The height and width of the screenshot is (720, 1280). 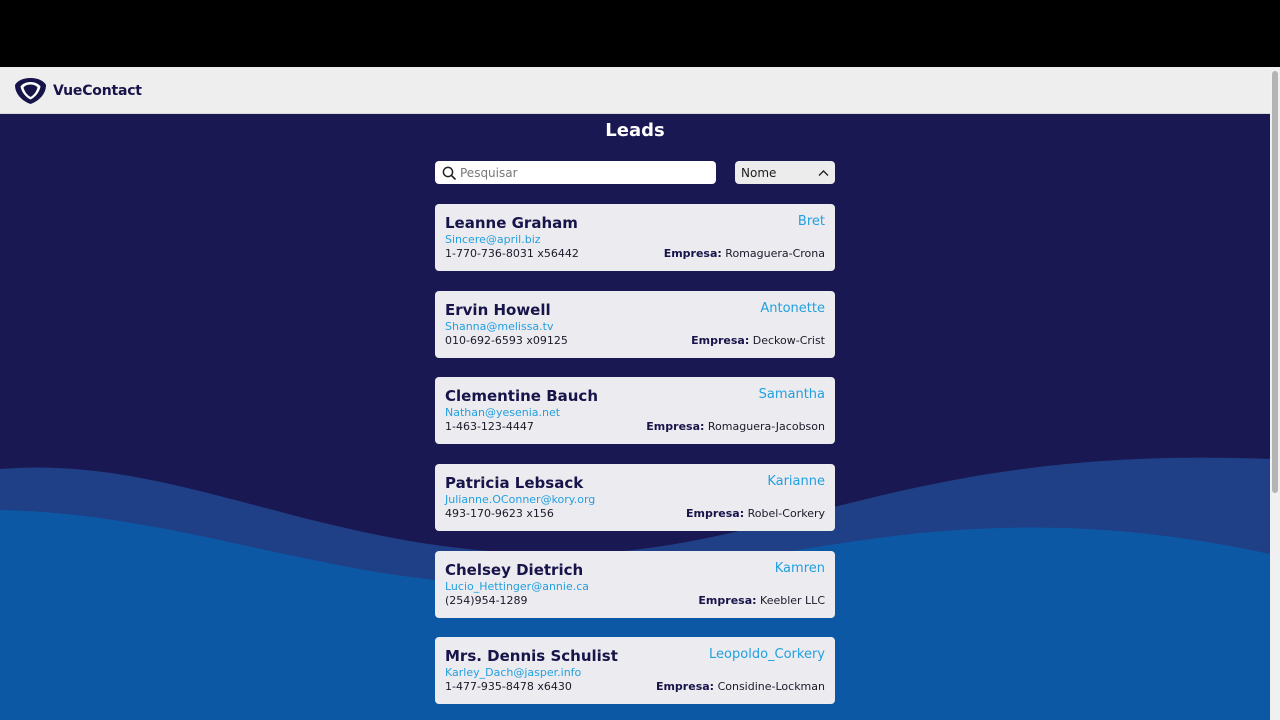 What do you see at coordinates (513, 672) in the screenshot?
I see `lead-email: Karley_Dach@jasper.info` at bounding box center [513, 672].